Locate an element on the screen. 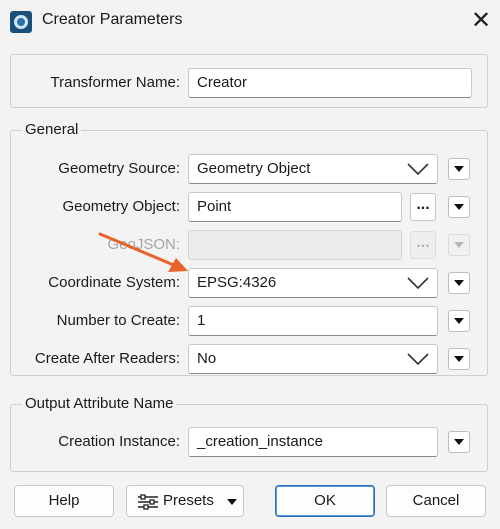 Image resolution: width=500 pixels, height=529 pixels. creation-instance-menu-button is located at coordinates (459, 442).